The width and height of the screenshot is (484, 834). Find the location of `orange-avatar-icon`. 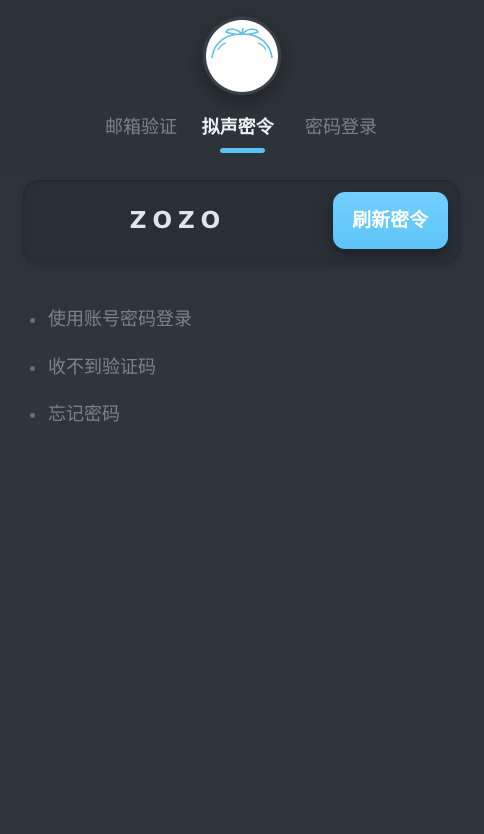

orange-avatar-icon is located at coordinates (242, 56).